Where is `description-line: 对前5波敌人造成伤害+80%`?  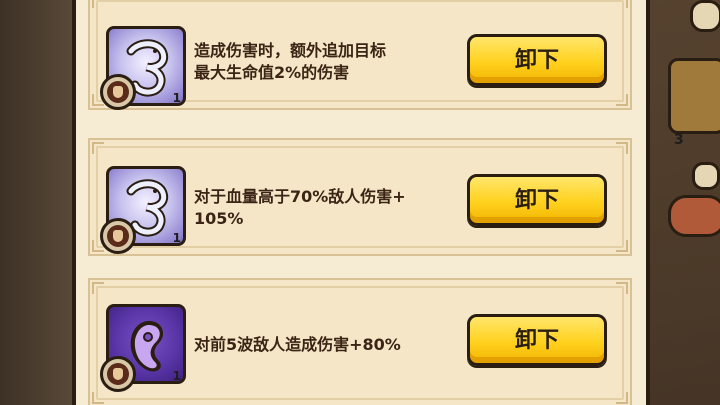
description-line: 对前5波敌人造成伤害+80% is located at coordinates (297, 344).